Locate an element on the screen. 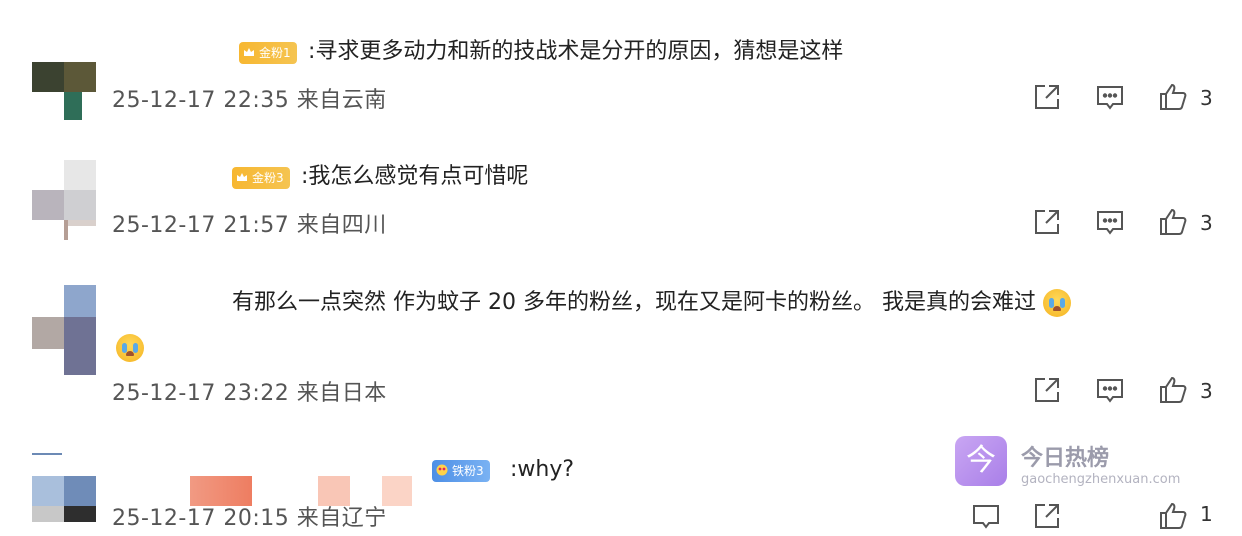 Image resolution: width=1242 pixels, height=536 pixels. watermark-title: 今日热榜 is located at coordinates (1065, 458).